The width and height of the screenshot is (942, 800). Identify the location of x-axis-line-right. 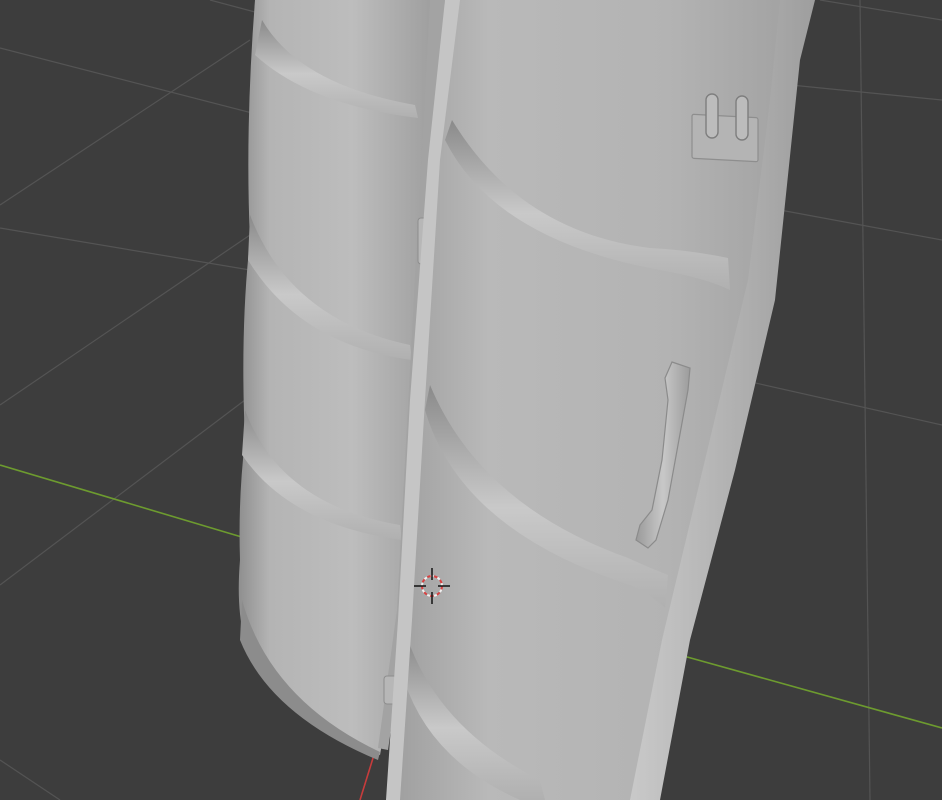
(810, 691).